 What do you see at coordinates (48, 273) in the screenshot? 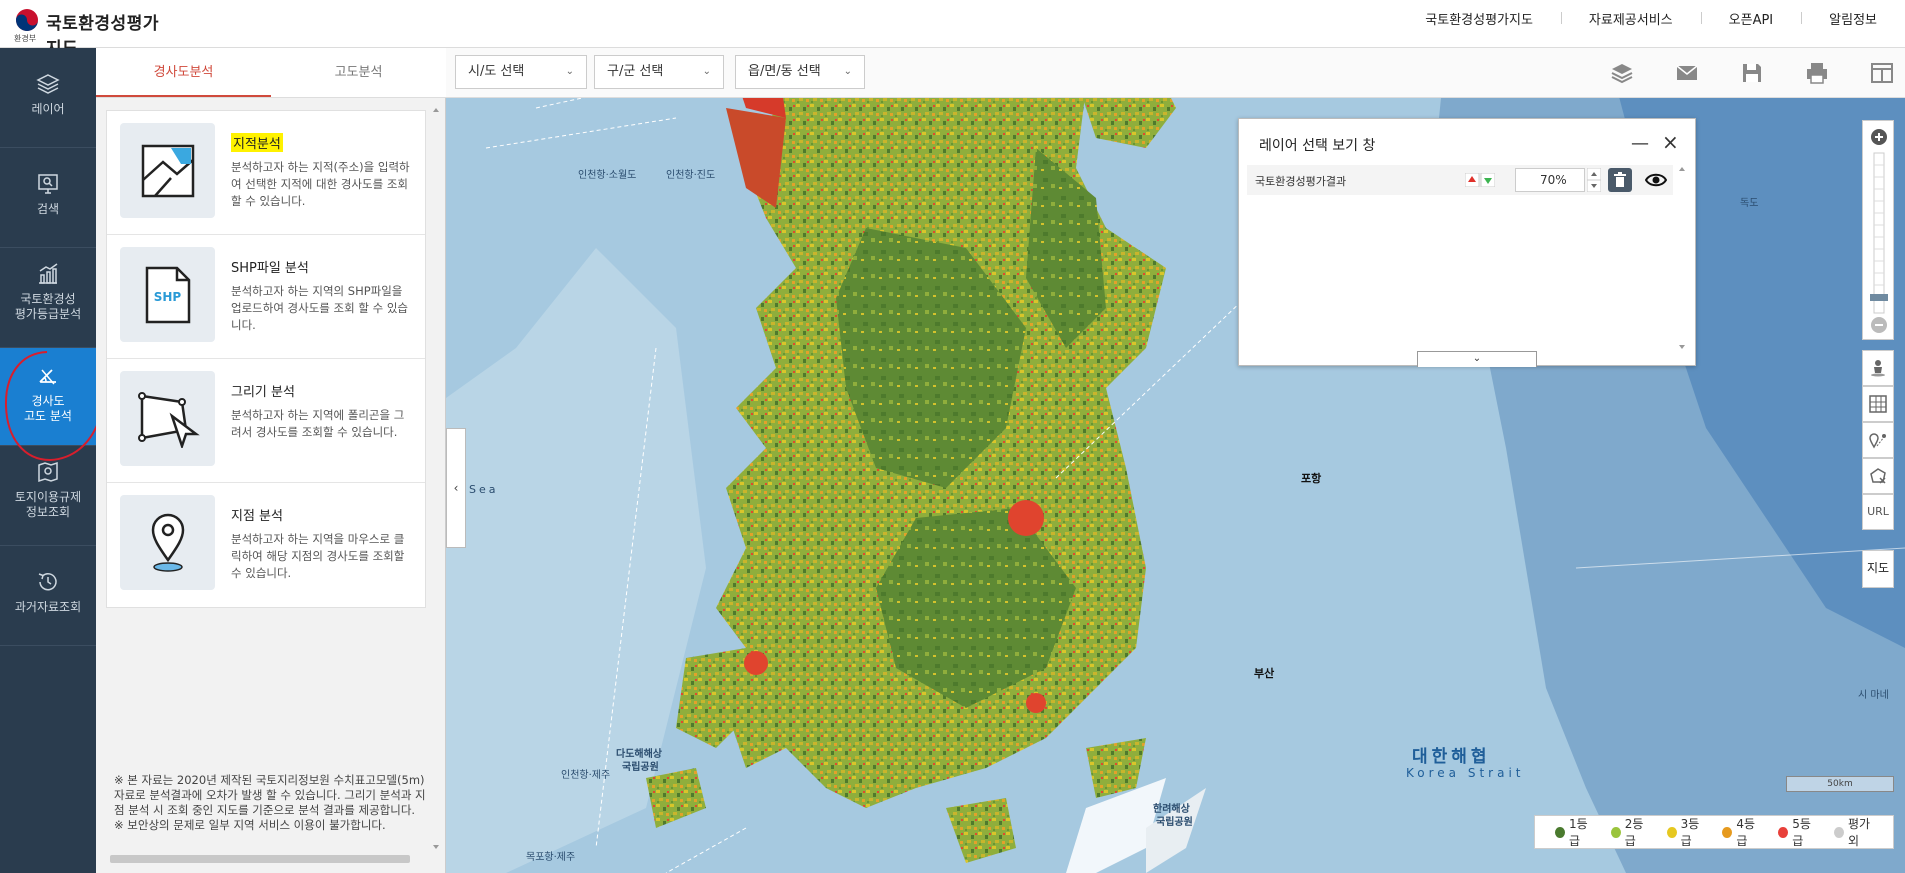
I see `chart-icon` at bounding box center [48, 273].